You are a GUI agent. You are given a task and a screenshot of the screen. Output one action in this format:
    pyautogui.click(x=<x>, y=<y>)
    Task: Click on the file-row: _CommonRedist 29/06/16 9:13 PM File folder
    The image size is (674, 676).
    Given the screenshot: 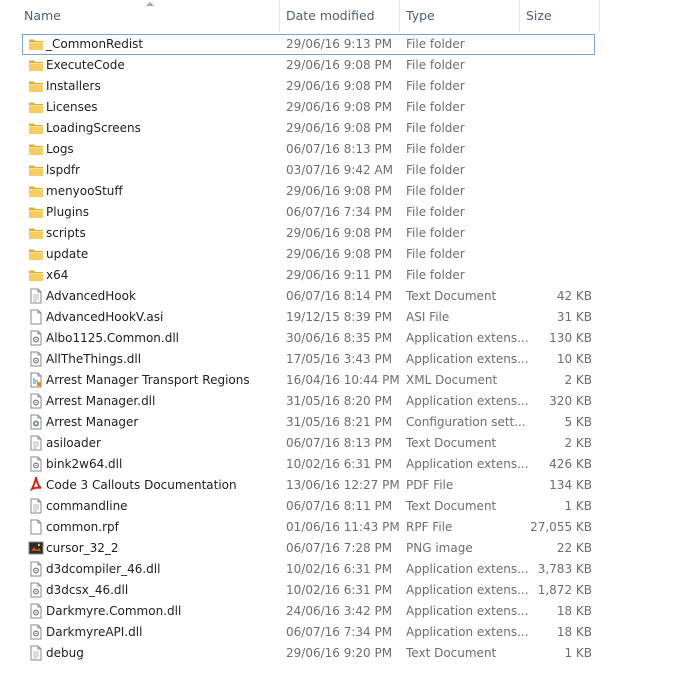 What is the action you would take?
    pyautogui.click(x=308, y=44)
    